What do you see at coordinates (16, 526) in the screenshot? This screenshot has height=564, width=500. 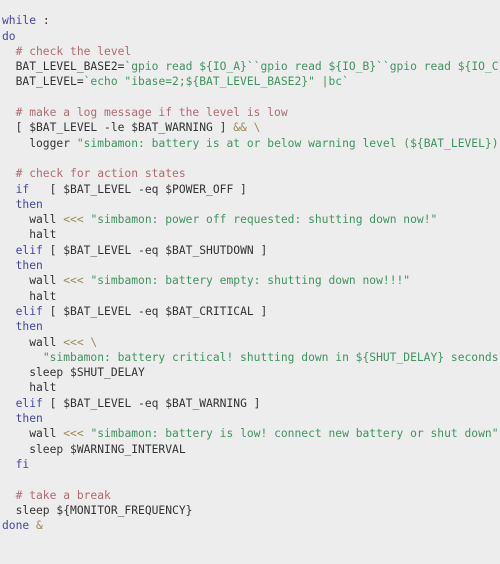 I see `code-token-kw: done` at bounding box center [16, 526].